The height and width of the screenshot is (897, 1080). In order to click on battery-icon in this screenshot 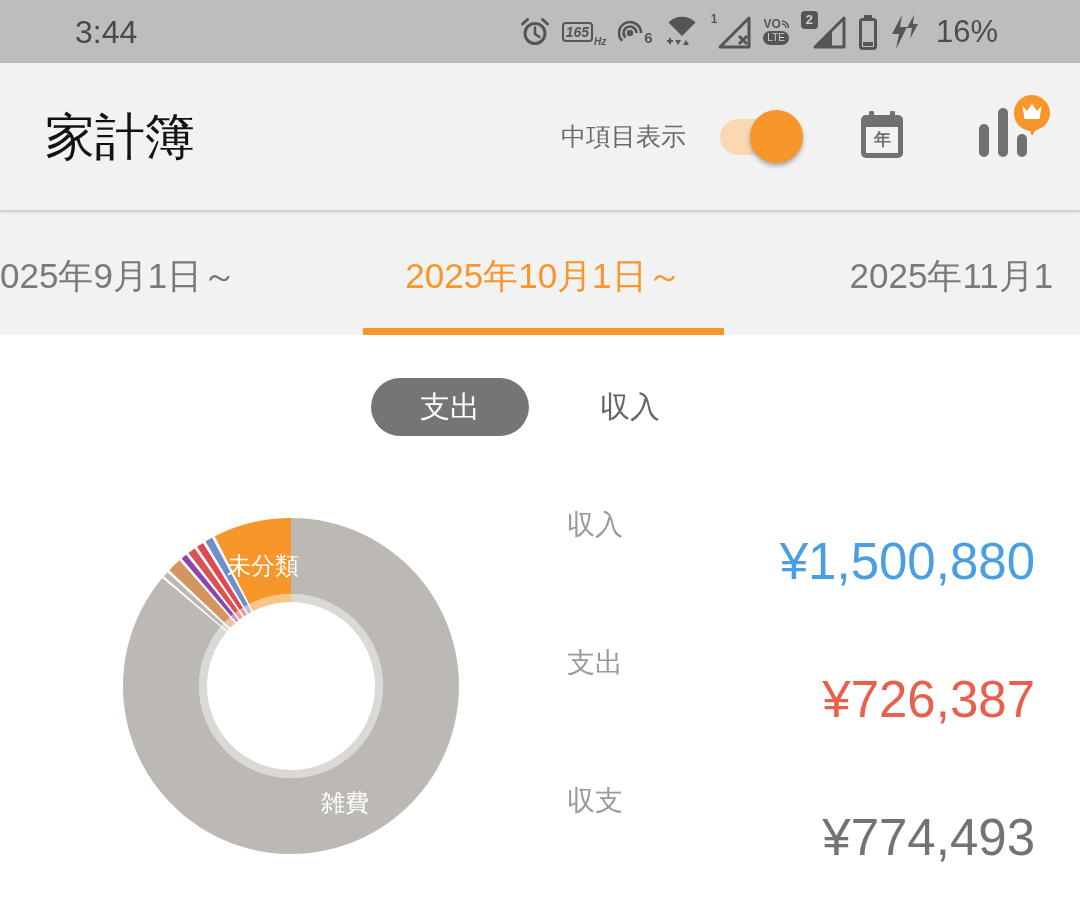, I will do `click(867, 31)`.